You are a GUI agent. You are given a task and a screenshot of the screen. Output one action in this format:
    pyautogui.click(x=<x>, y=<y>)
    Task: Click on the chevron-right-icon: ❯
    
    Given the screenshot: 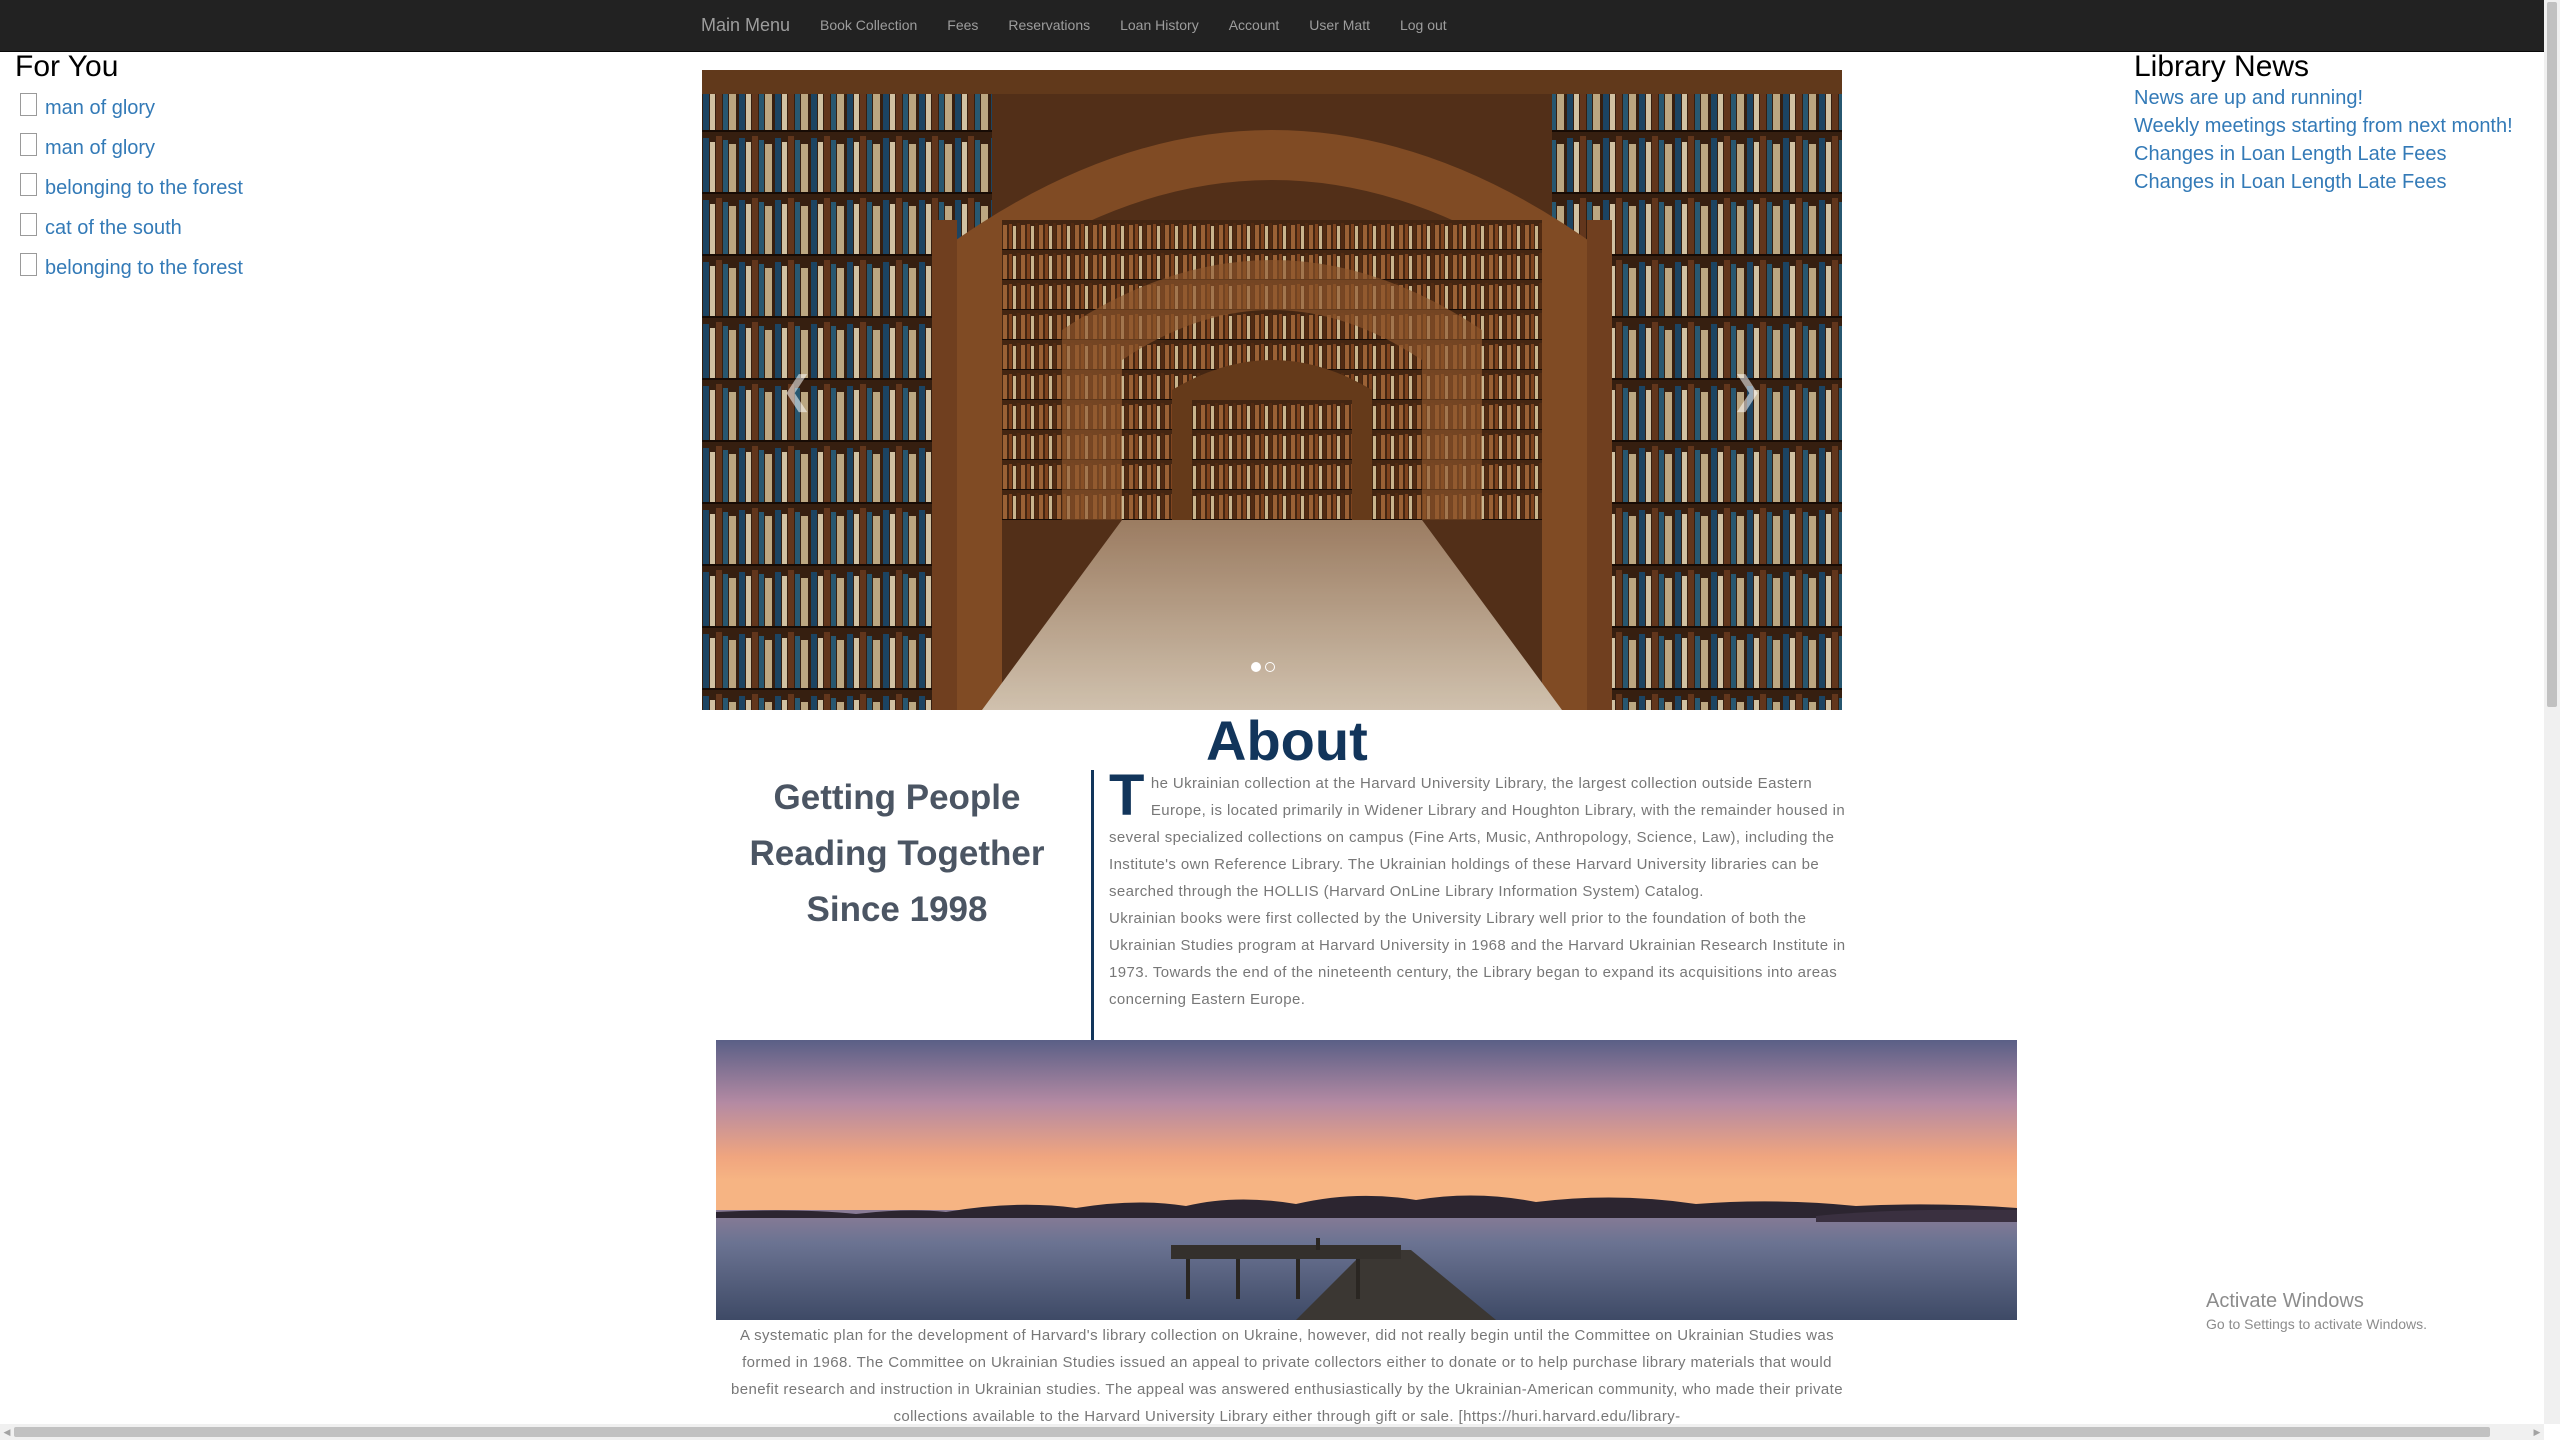 What is the action you would take?
    pyautogui.click(x=1747, y=390)
    